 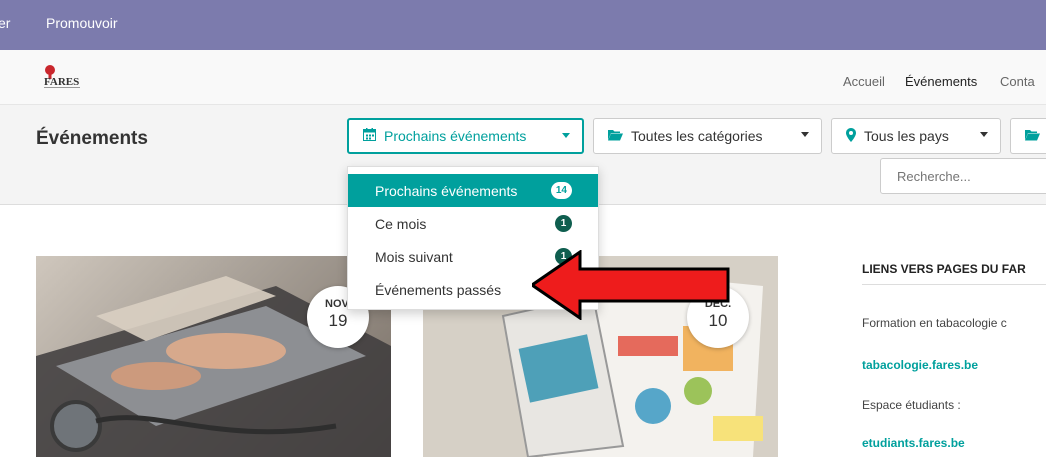 I want to click on topbar-item-promouvoir: Promouvoir, so click(x=82, y=23).